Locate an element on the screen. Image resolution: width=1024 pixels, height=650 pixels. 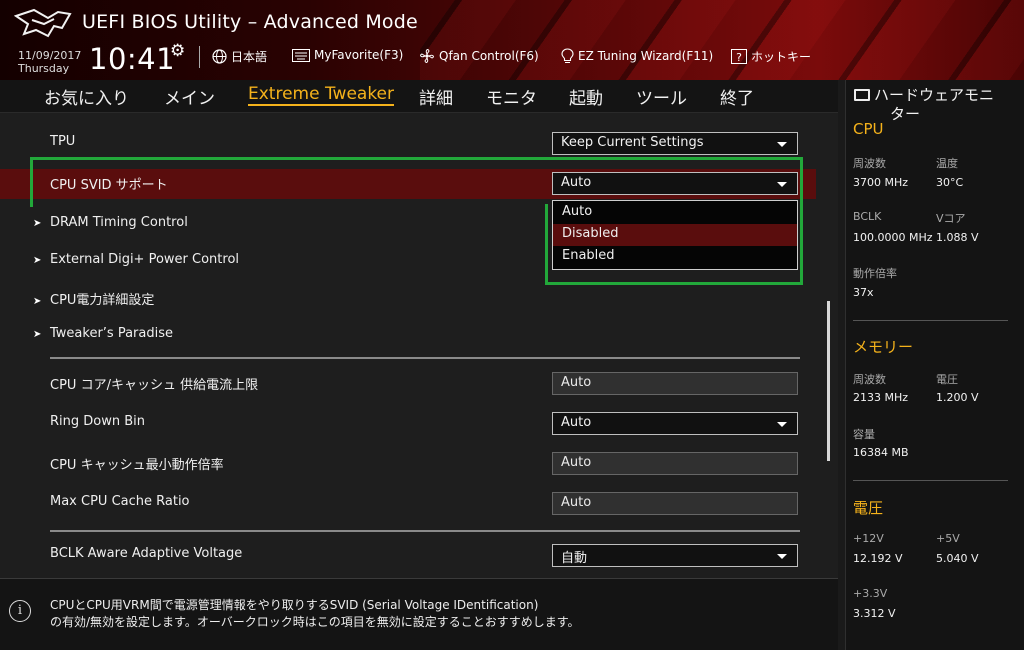
monitor-icon is located at coordinates (862, 95).